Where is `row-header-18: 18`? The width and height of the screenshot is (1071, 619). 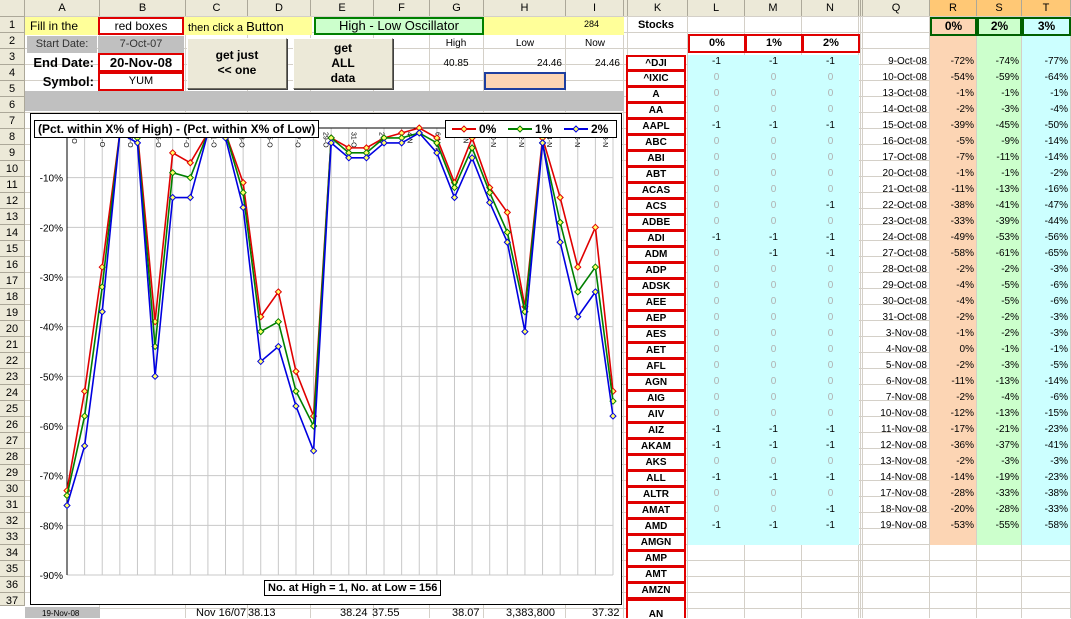 row-header-18: 18 is located at coordinates (12, 297).